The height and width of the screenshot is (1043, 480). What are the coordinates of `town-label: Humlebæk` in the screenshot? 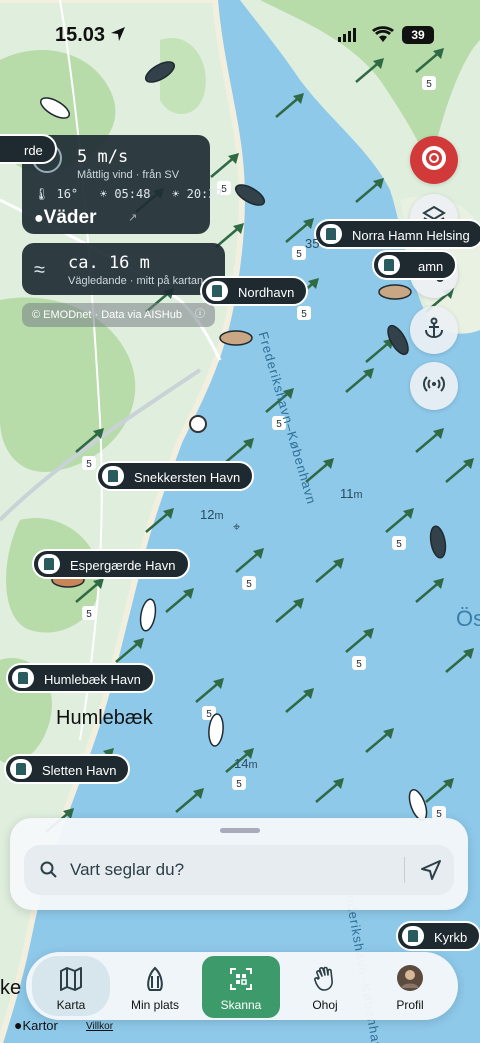 It's located at (104, 718).